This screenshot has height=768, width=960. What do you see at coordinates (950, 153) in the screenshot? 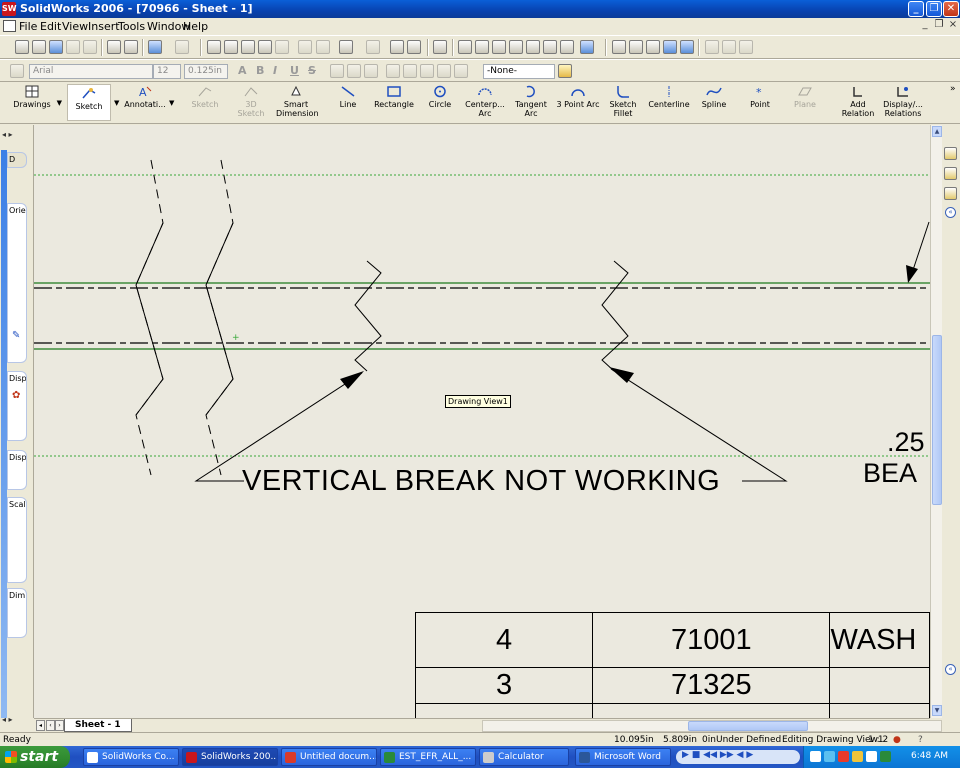
I see `home-icon` at bounding box center [950, 153].